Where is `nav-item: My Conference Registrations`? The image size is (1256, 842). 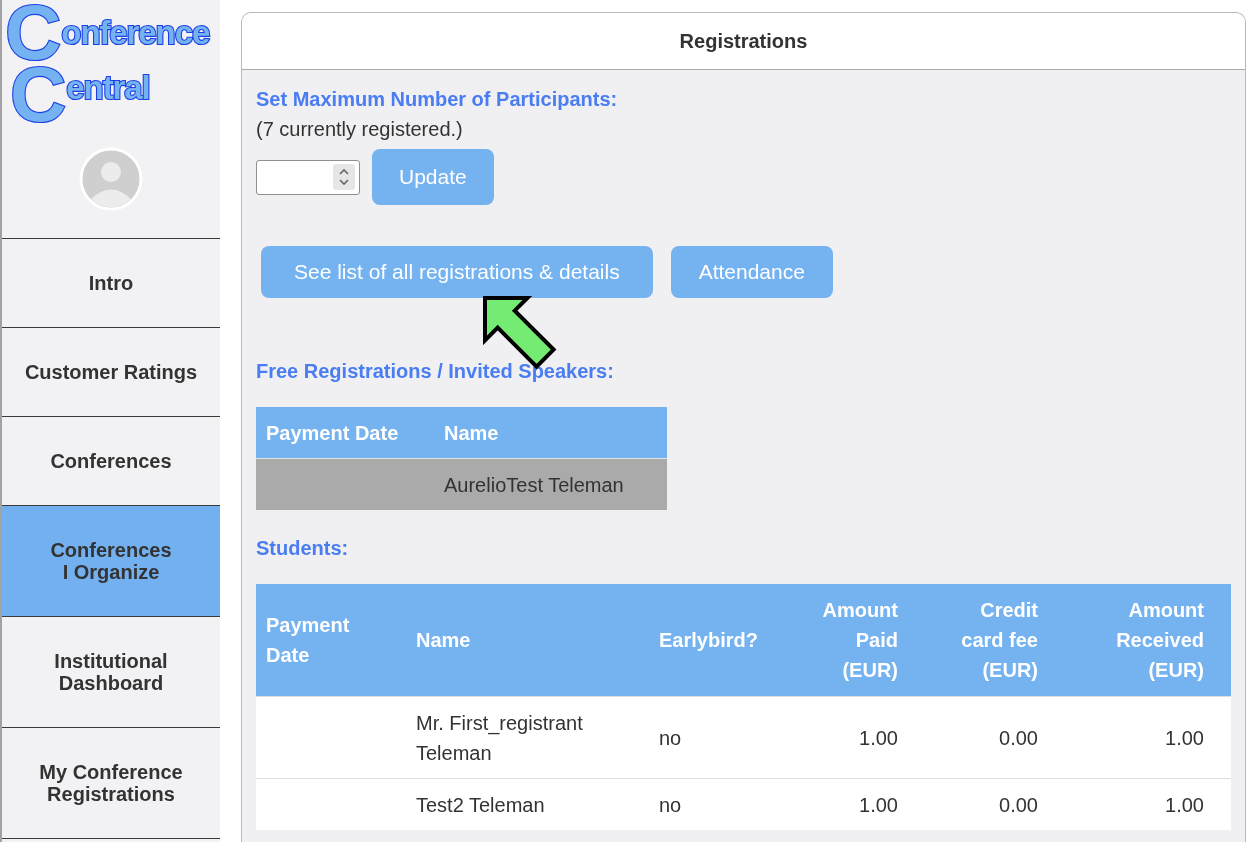 nav-item: My Conference Registrations is located at coordinates (111, 782).